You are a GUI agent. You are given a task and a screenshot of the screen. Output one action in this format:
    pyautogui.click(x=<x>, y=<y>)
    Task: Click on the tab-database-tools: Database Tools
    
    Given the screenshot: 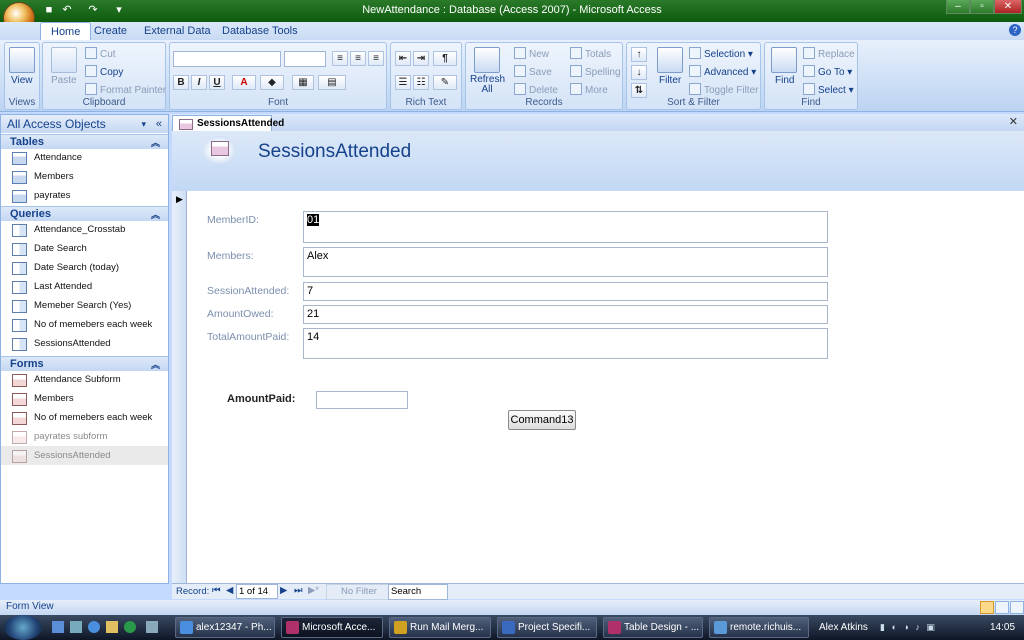 What is the action you would take?
    pyautogui.click(x=260, y=31)
    